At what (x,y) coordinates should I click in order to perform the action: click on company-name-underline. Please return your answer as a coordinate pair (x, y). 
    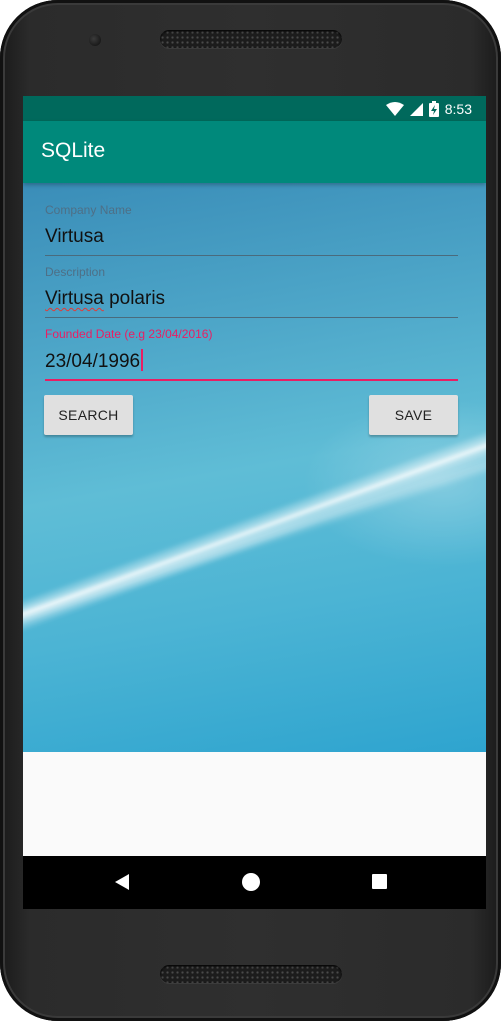
    Looking at the image, I should click on (251, 255).